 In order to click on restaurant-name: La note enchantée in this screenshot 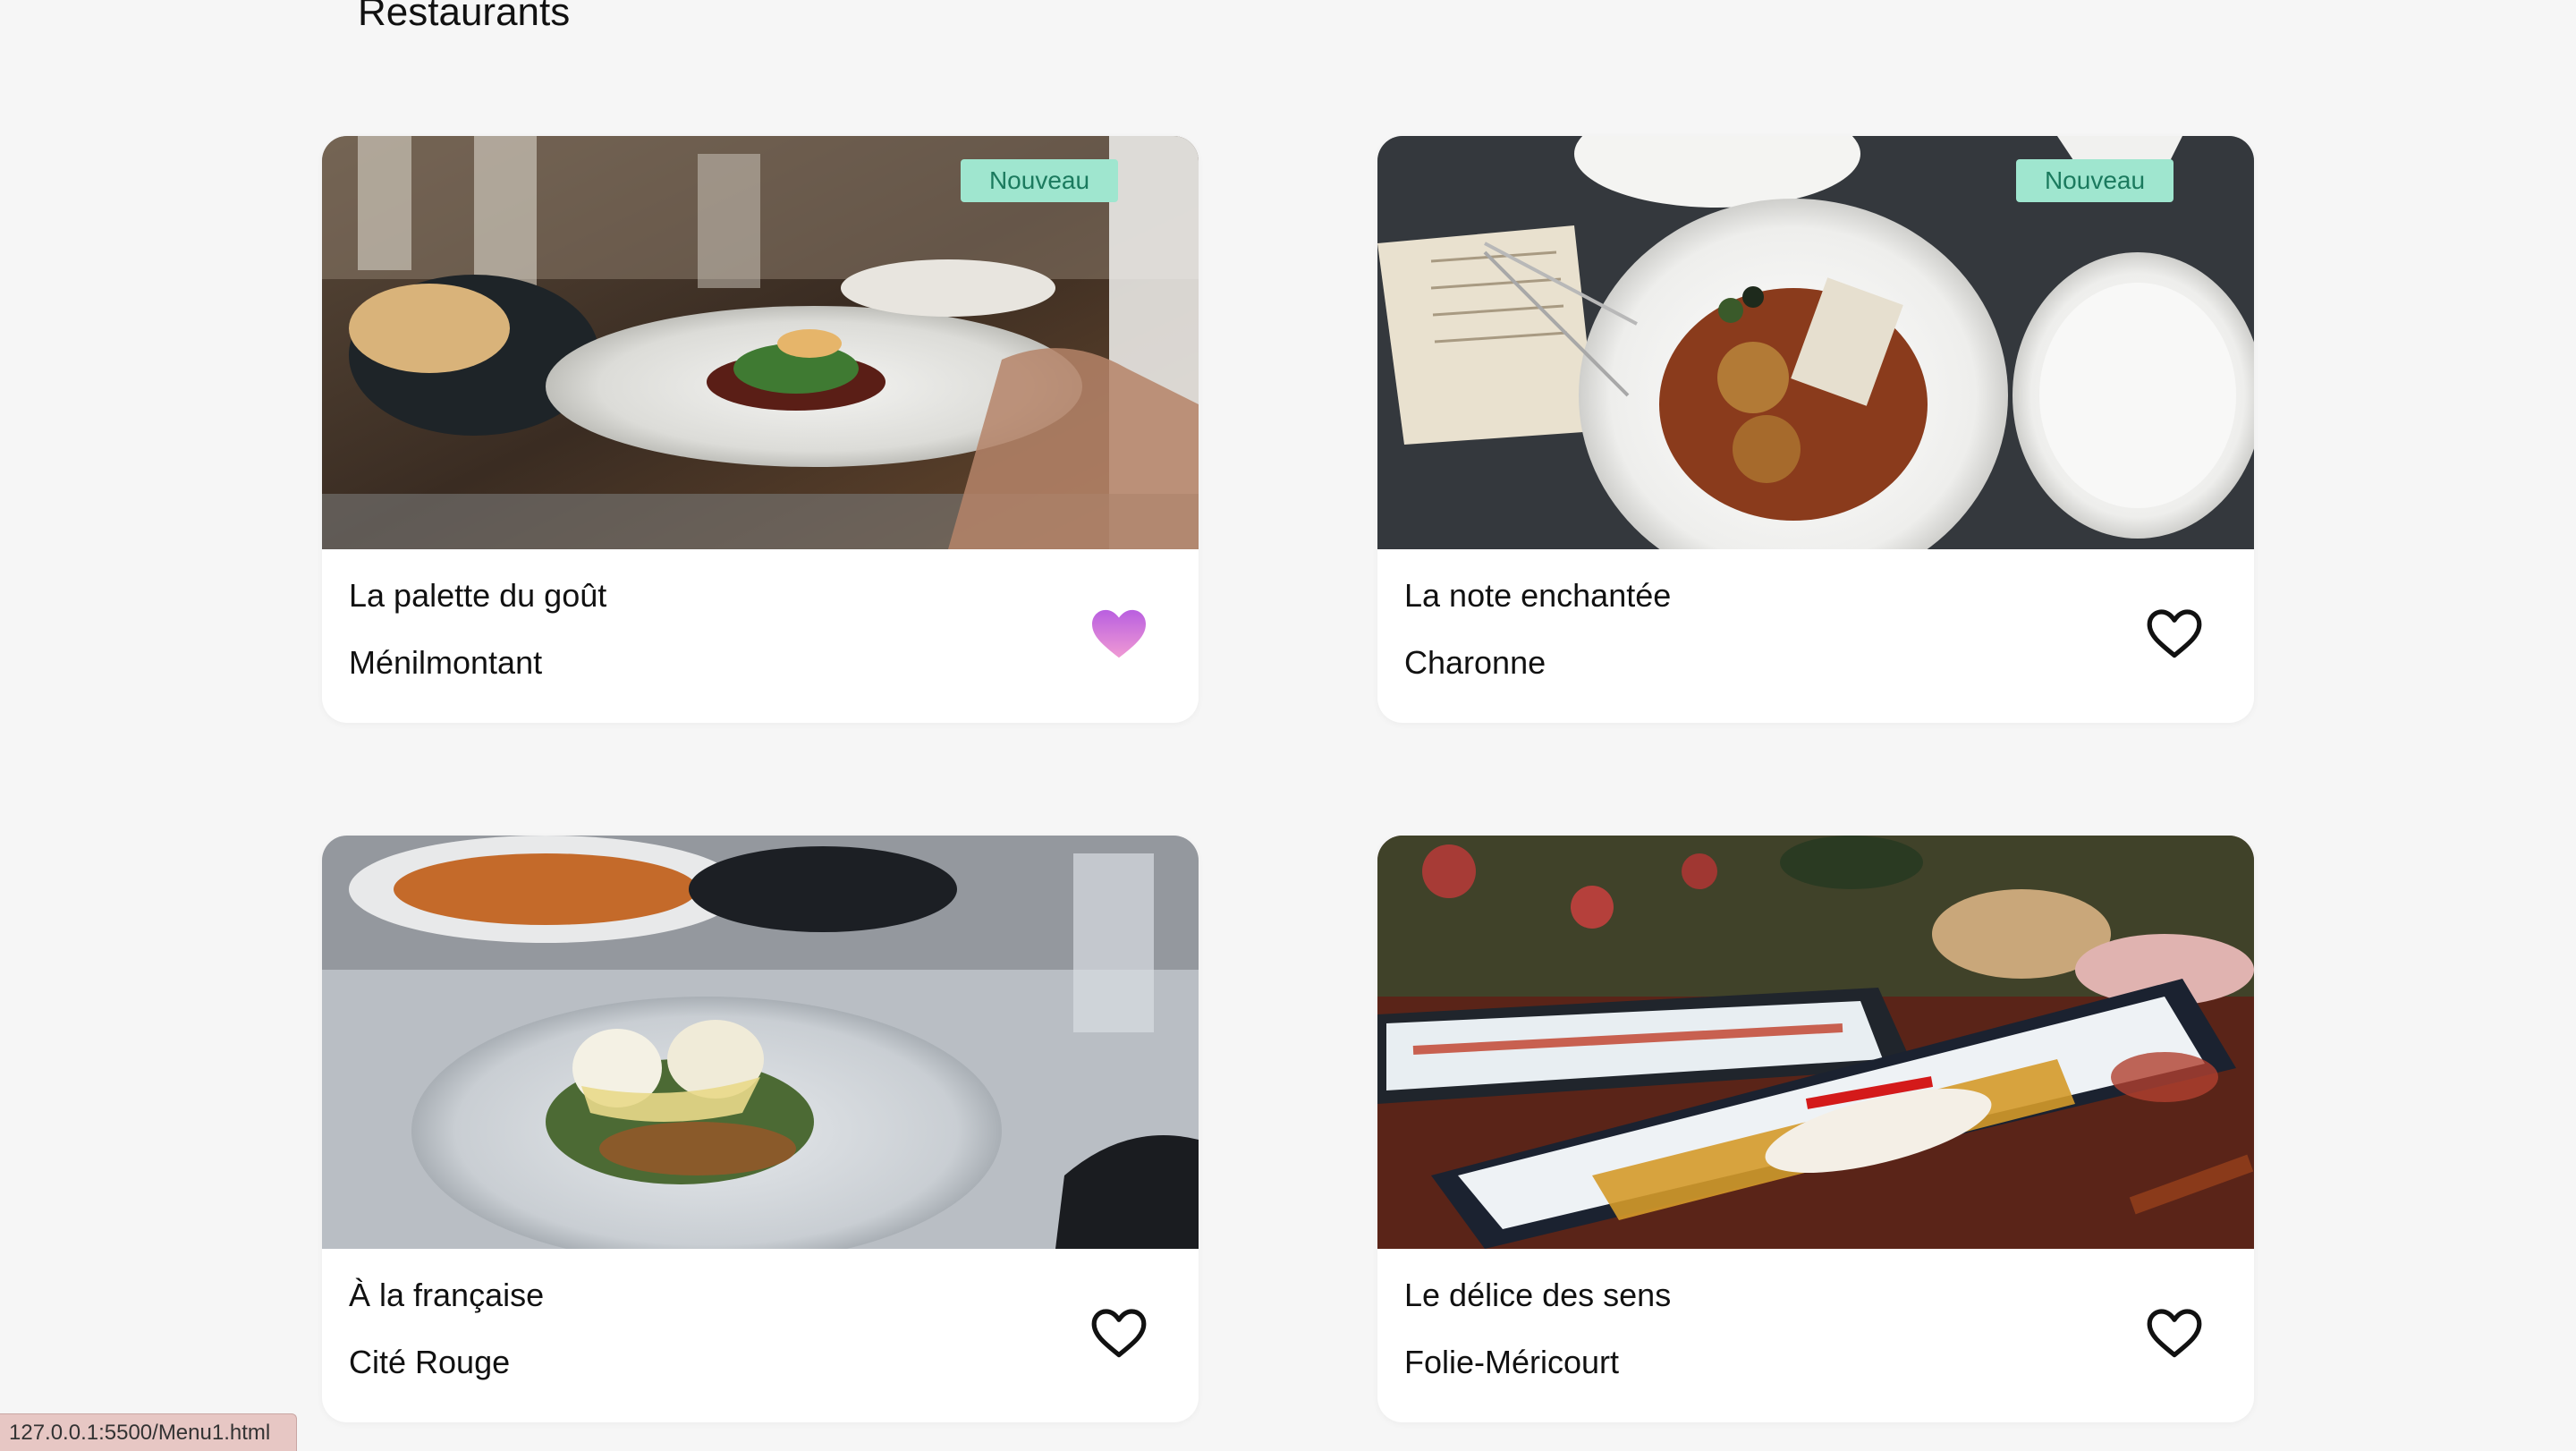, I will do `click(1538, 595)`.